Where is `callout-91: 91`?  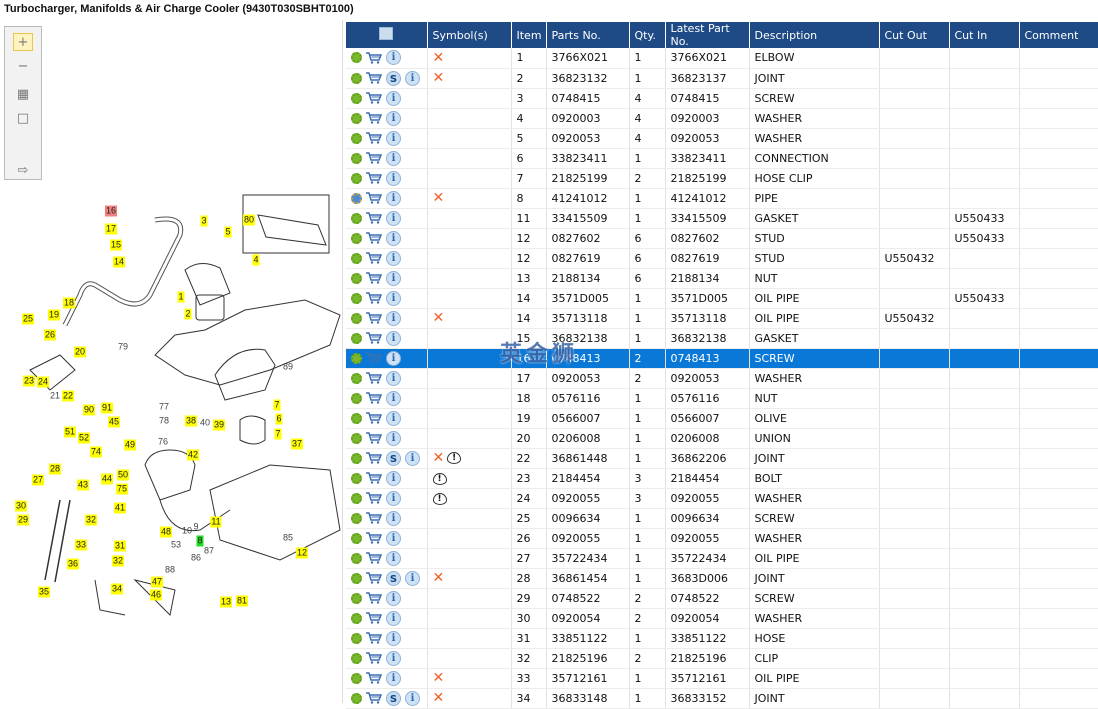
callout-91: 91 is located at coordinates (107, 408).